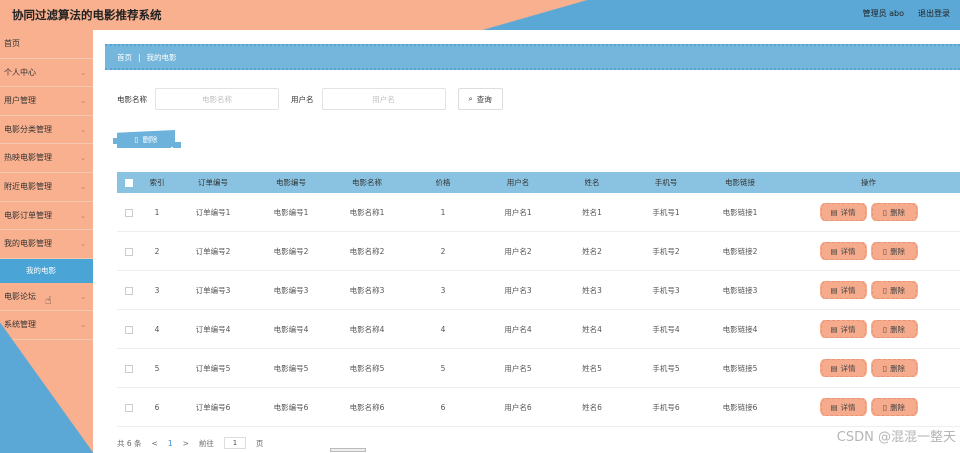 The width and height of the screenshot is (960, 453). What do you see at coordinates (443, 182) in the screenshot?
I see `col-header-price: 价格` at bounding box center [443, 182].